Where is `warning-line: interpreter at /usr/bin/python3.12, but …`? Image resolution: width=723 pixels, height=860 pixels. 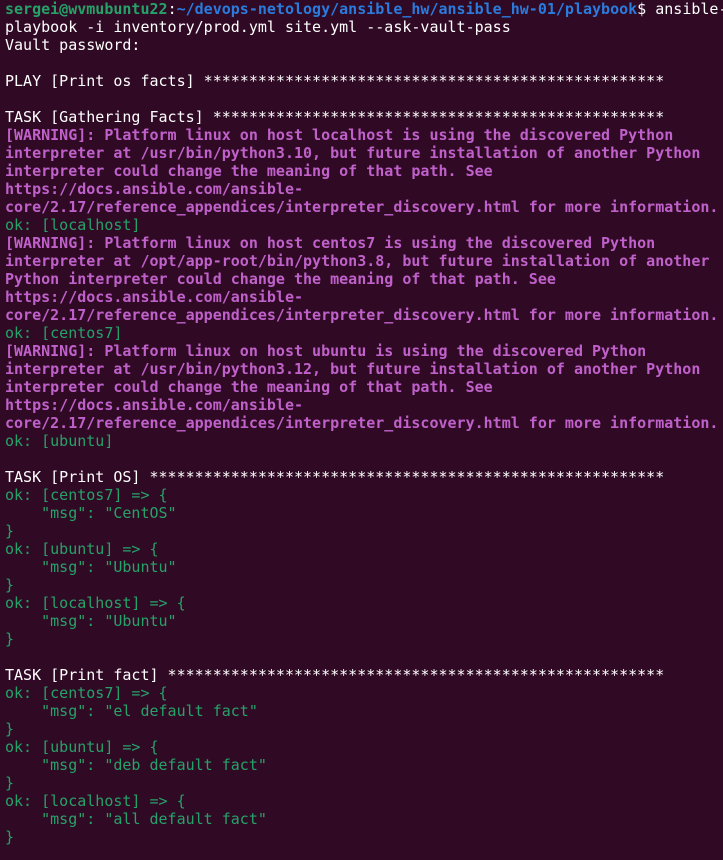
warning-line: interpreter at /usr/bin/python3.12, but … is located at coordinates (353, 369).